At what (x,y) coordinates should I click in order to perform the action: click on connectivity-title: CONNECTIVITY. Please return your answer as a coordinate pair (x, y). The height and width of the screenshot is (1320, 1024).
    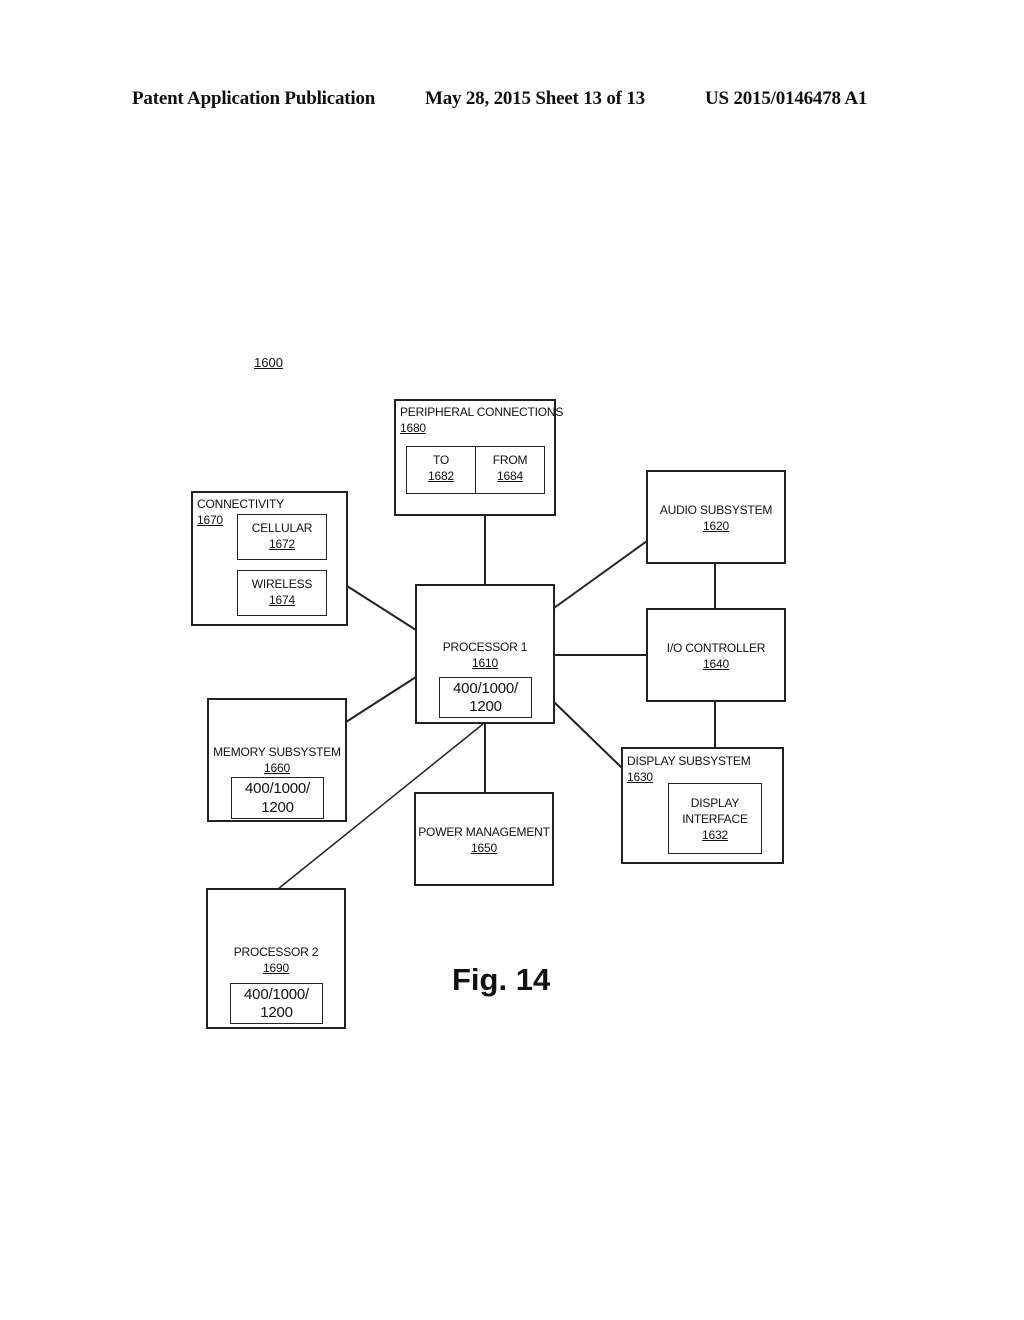
    Looking at the image, I should click on (240, 504).